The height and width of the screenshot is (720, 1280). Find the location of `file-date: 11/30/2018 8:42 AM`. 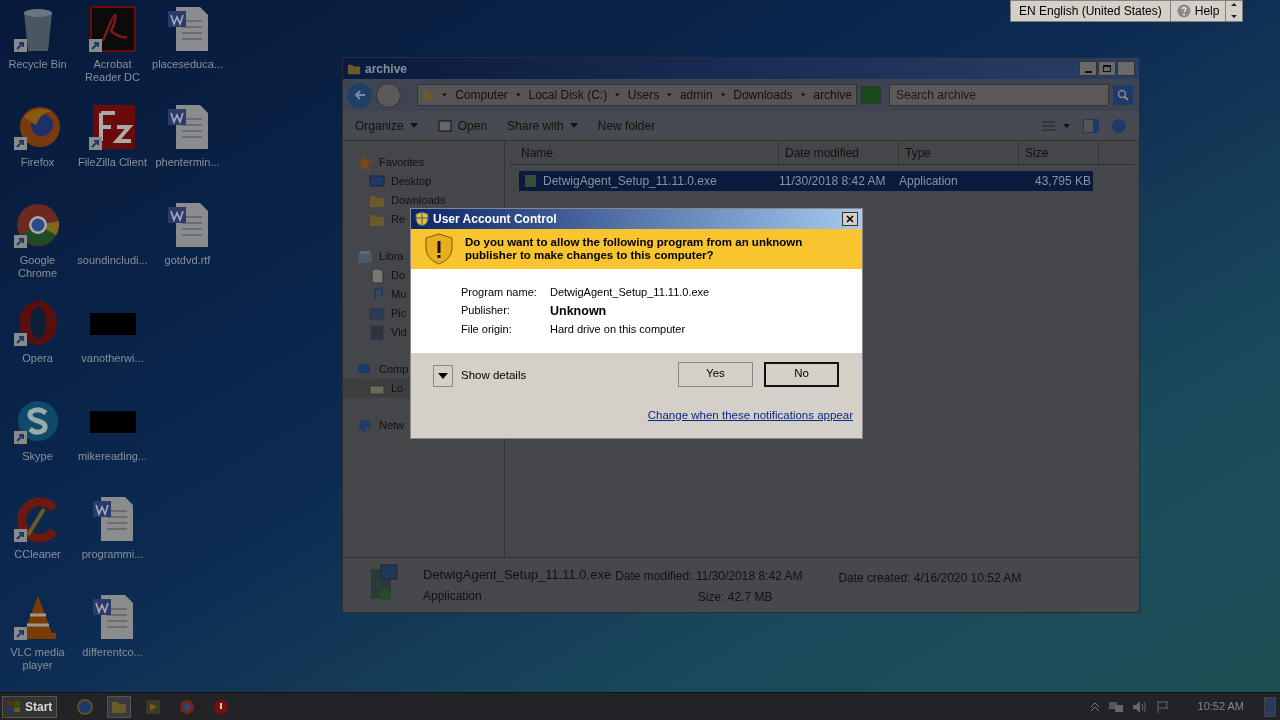

file-date: 11/30/2018 8:42 AM is located at coordinates (833, 181).